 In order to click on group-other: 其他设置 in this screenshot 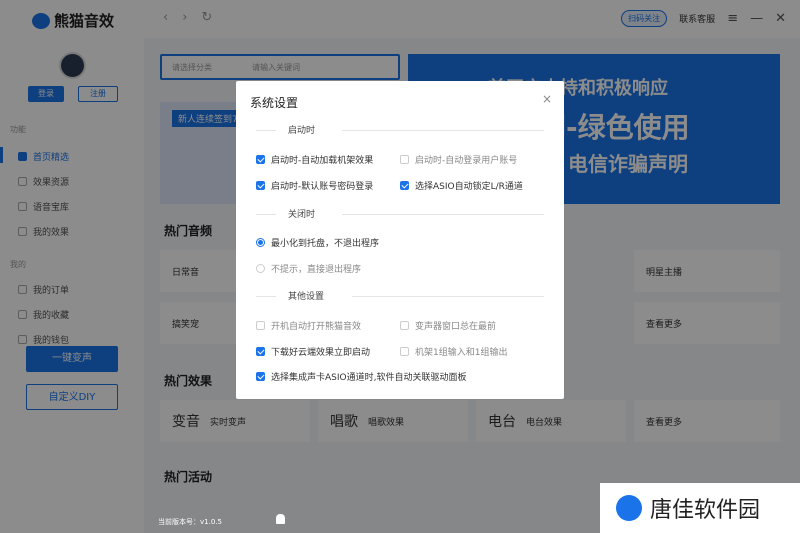, I will do `click(400, 296)`.